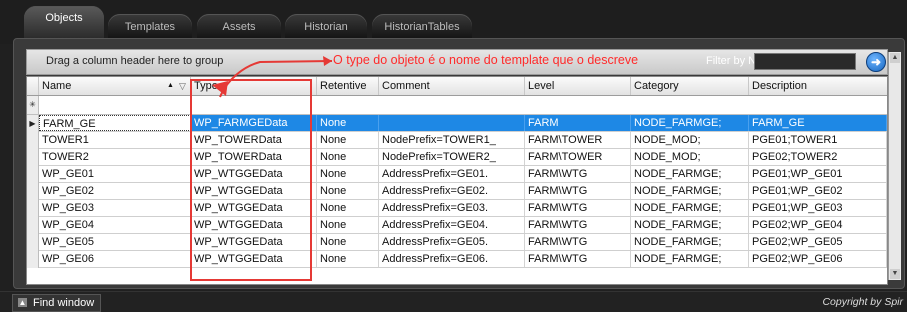  I want to click on vertical-scrollbar: ▲ ▼, so click(894, 166).